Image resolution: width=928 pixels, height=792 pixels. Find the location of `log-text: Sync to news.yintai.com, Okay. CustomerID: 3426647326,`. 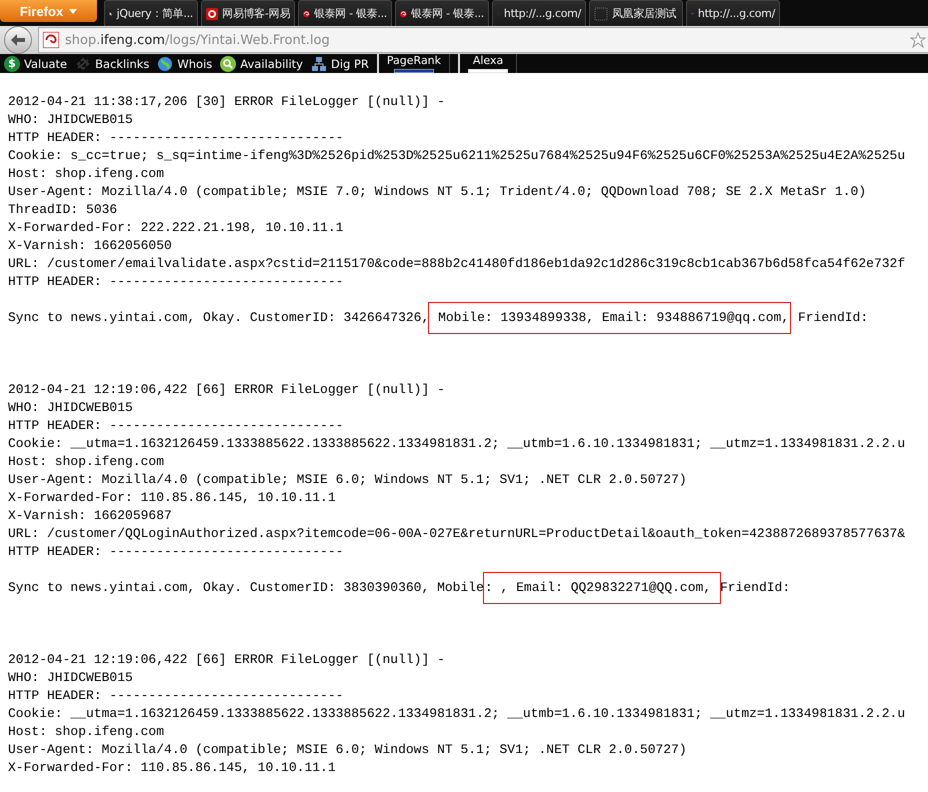

log-text: Sync to news.yintai.com, Okay. CustomerID: 3426647326, is located at coordinates (219, 318).